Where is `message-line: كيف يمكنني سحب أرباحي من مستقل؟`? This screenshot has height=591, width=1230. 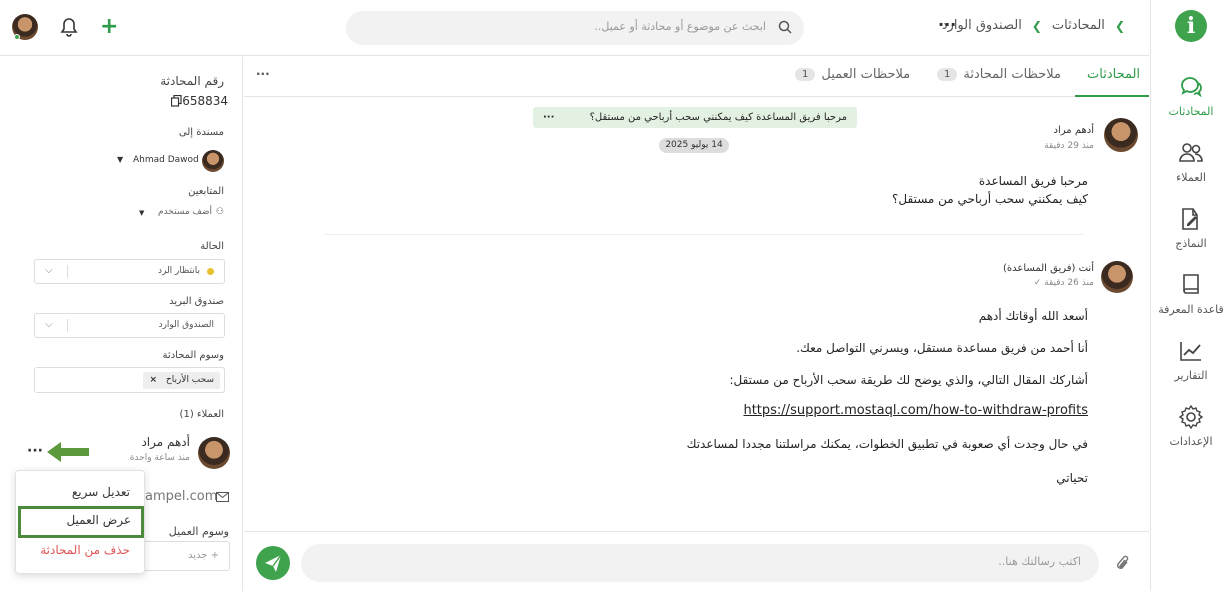
message-line: كيف يمكنني سحب أرباحي من مستقل؟ is located at coordinates (990, 199).